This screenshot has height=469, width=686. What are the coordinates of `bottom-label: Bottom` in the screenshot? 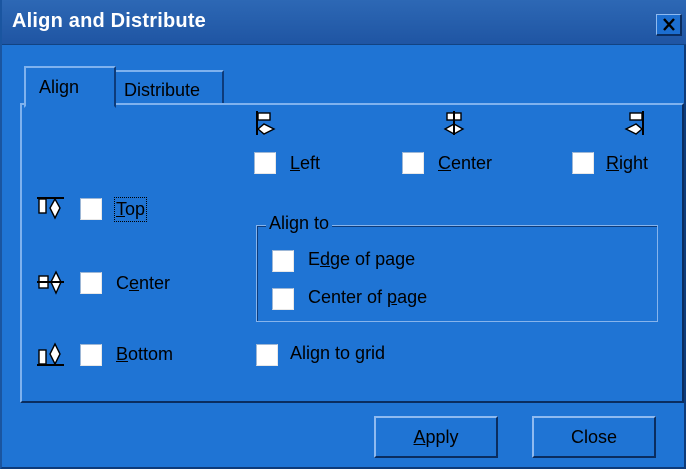 It's located at (144, 354).